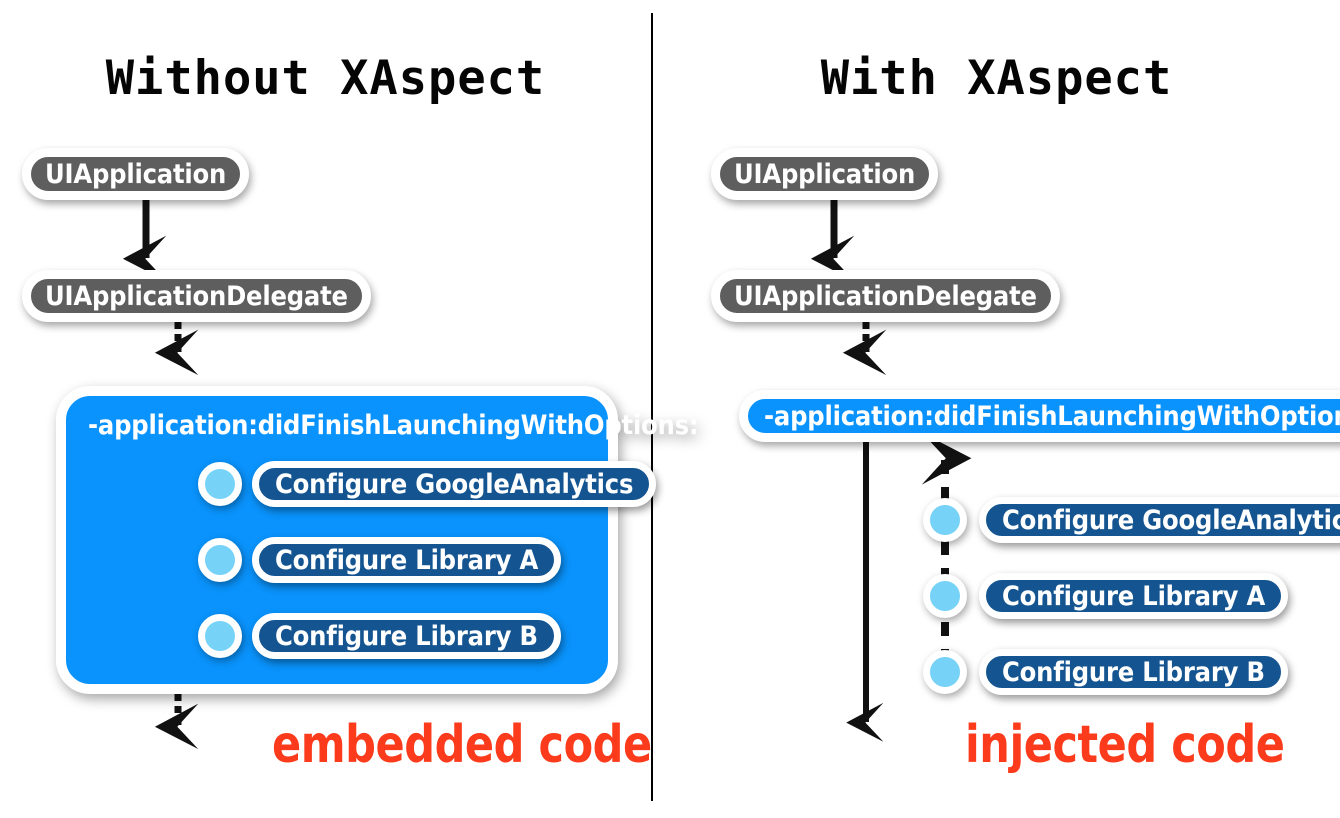 This screenshot has height=818, width=1340. What do you see at coordinates (996, 78) in the screenshot?
I see `panel-title-with-xaspect: With XAspect` at bounding box center [996, 78].